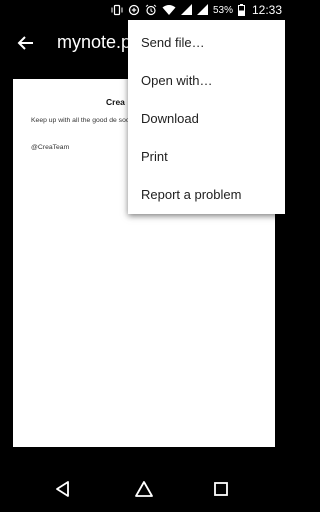  I want to click on document-signature: @CreaTeam, so click(50, 147).